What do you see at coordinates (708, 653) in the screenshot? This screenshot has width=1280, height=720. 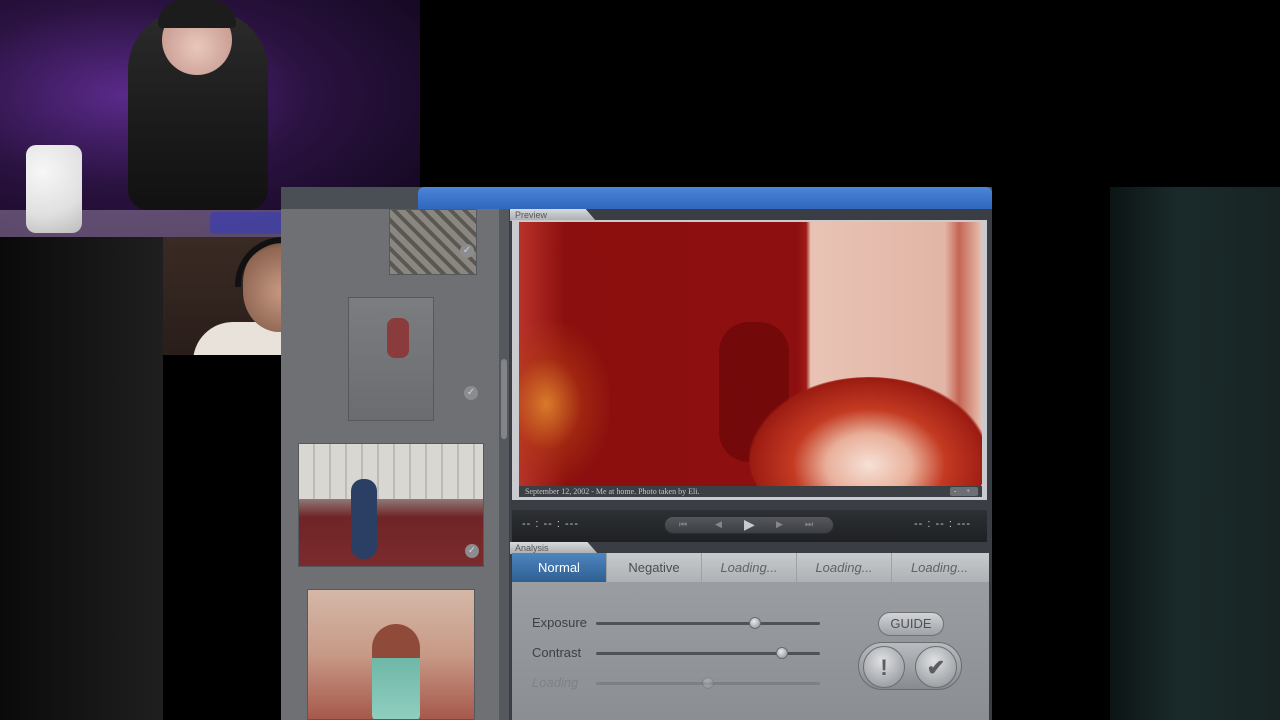 I see `contrast-slider` at bounding box center [708, 653].